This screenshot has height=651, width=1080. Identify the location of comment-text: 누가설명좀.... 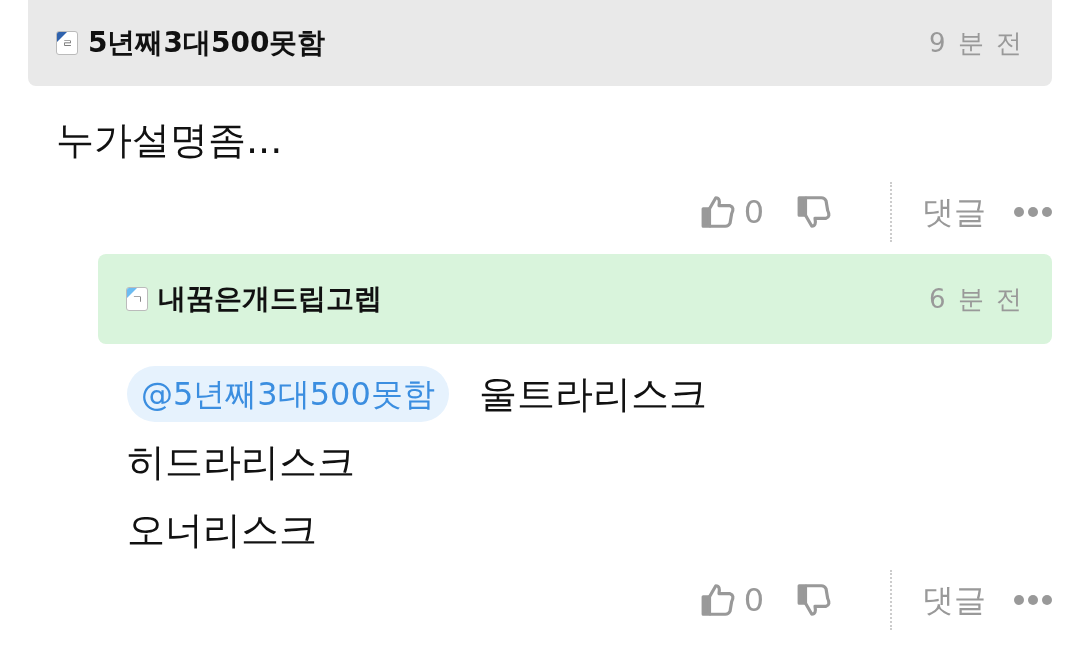
(169, 140).